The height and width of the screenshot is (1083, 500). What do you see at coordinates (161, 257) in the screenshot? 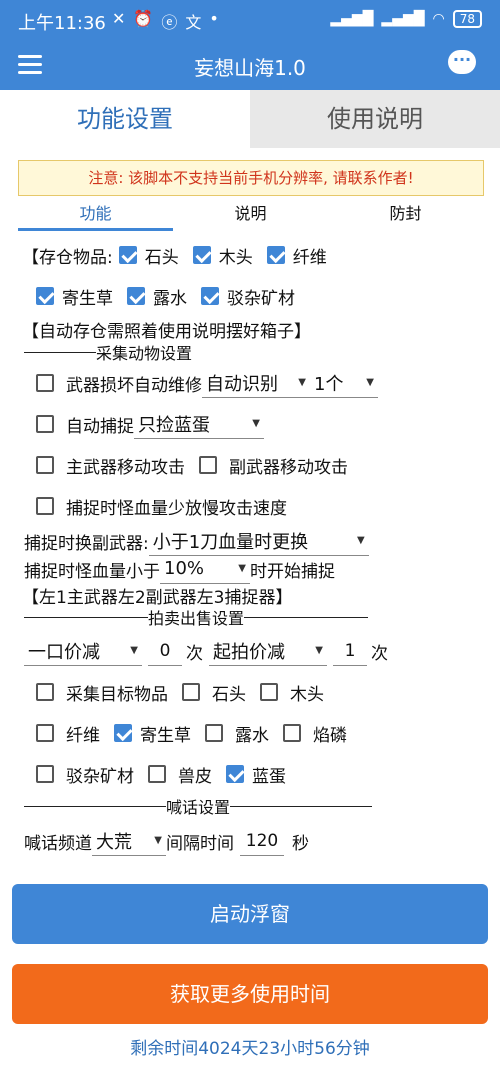
I see `storage-stone-label: 石头` at bounding box center [161, 257].